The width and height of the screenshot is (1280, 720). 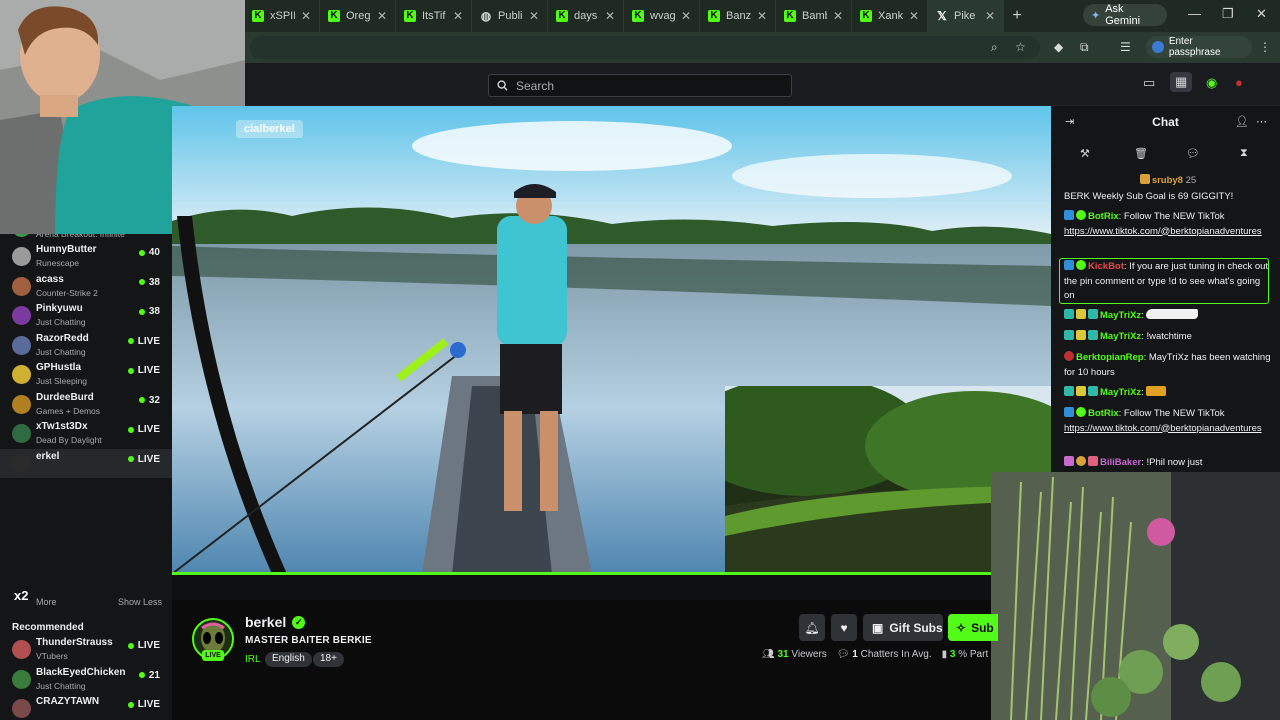 I want to click on profile-avatar-icon, so click(x=1158, y=47).